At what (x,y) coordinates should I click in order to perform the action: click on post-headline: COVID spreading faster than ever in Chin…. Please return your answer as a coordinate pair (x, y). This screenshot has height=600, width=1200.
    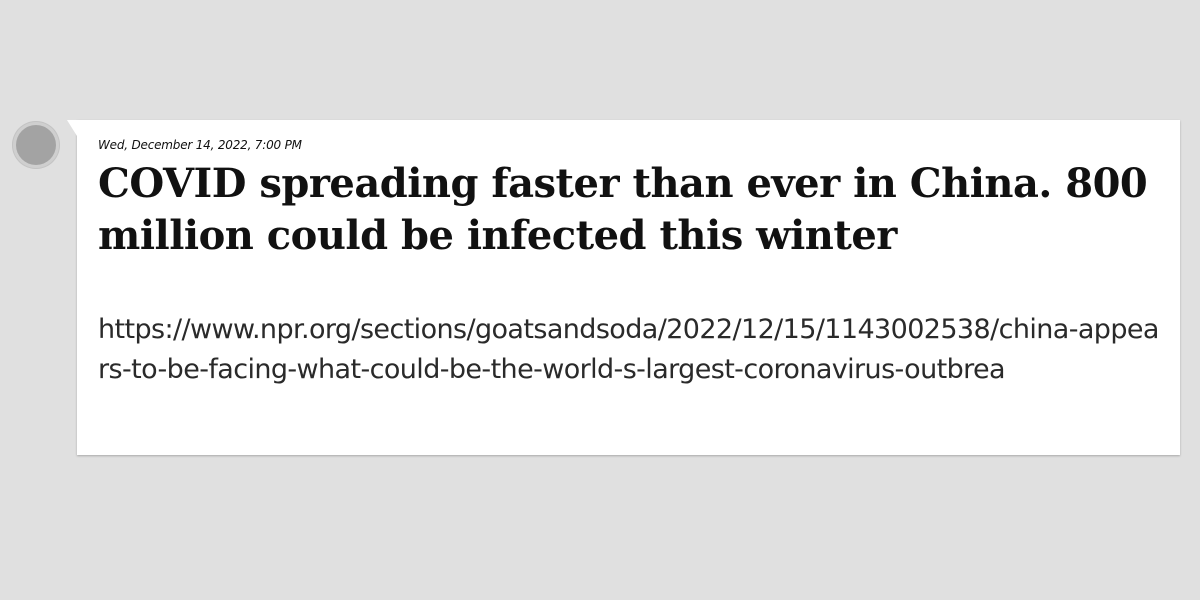
    Looking at the image, I should click on (623, 209).